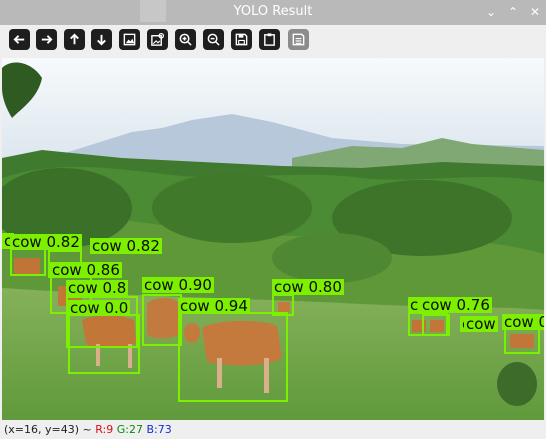 The height and width of the screenshot is (439, 546). What do you see at coordinates (456, 305) in the screenshot?
I see `detection-label: cow 0.76` at bounding box center [456, 305].